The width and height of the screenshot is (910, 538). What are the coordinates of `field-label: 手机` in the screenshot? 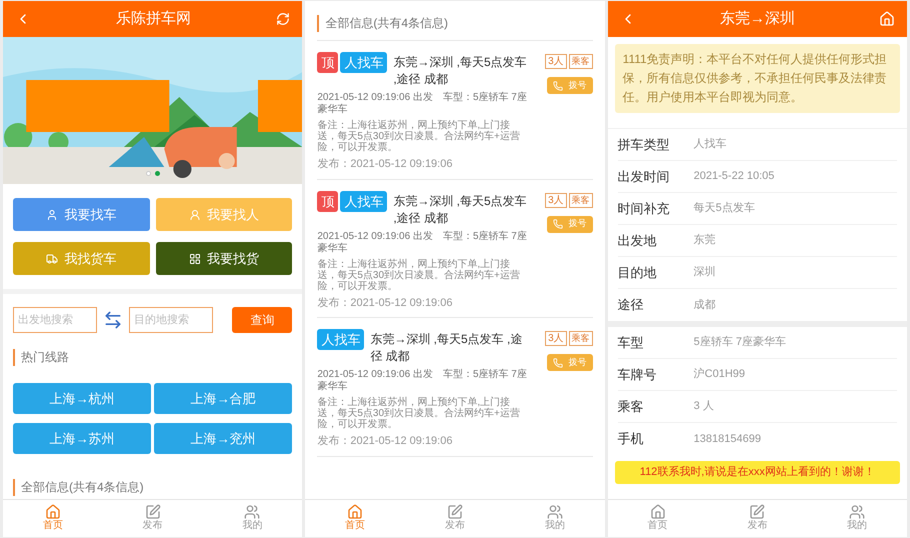 It's located at (631, 439).